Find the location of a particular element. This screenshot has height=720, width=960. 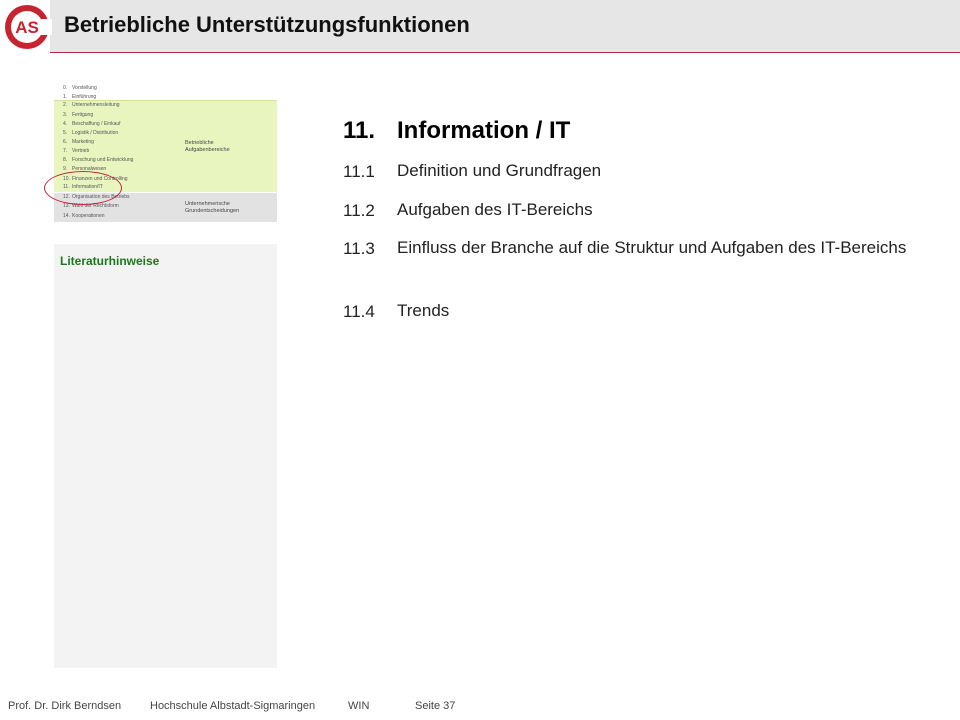

nav-item-label: Marketing is located at coordinates (83, 142).